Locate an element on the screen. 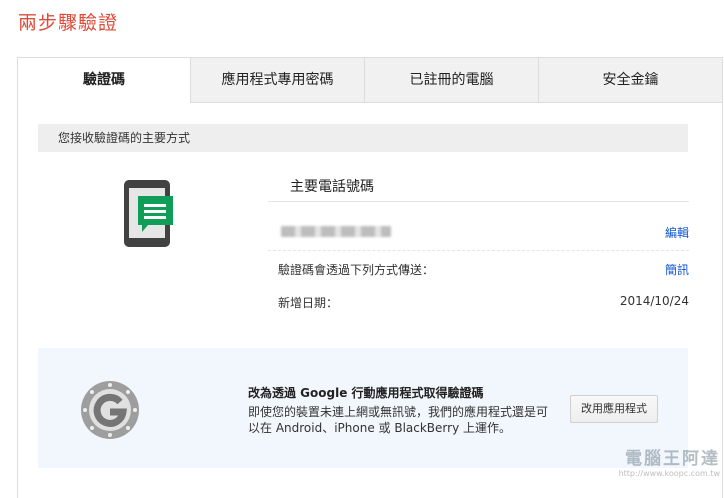 This screenshot has width=724, height=498. tab-registered-computers: 已註冊的電腦 is located at coordinates (451, 80).